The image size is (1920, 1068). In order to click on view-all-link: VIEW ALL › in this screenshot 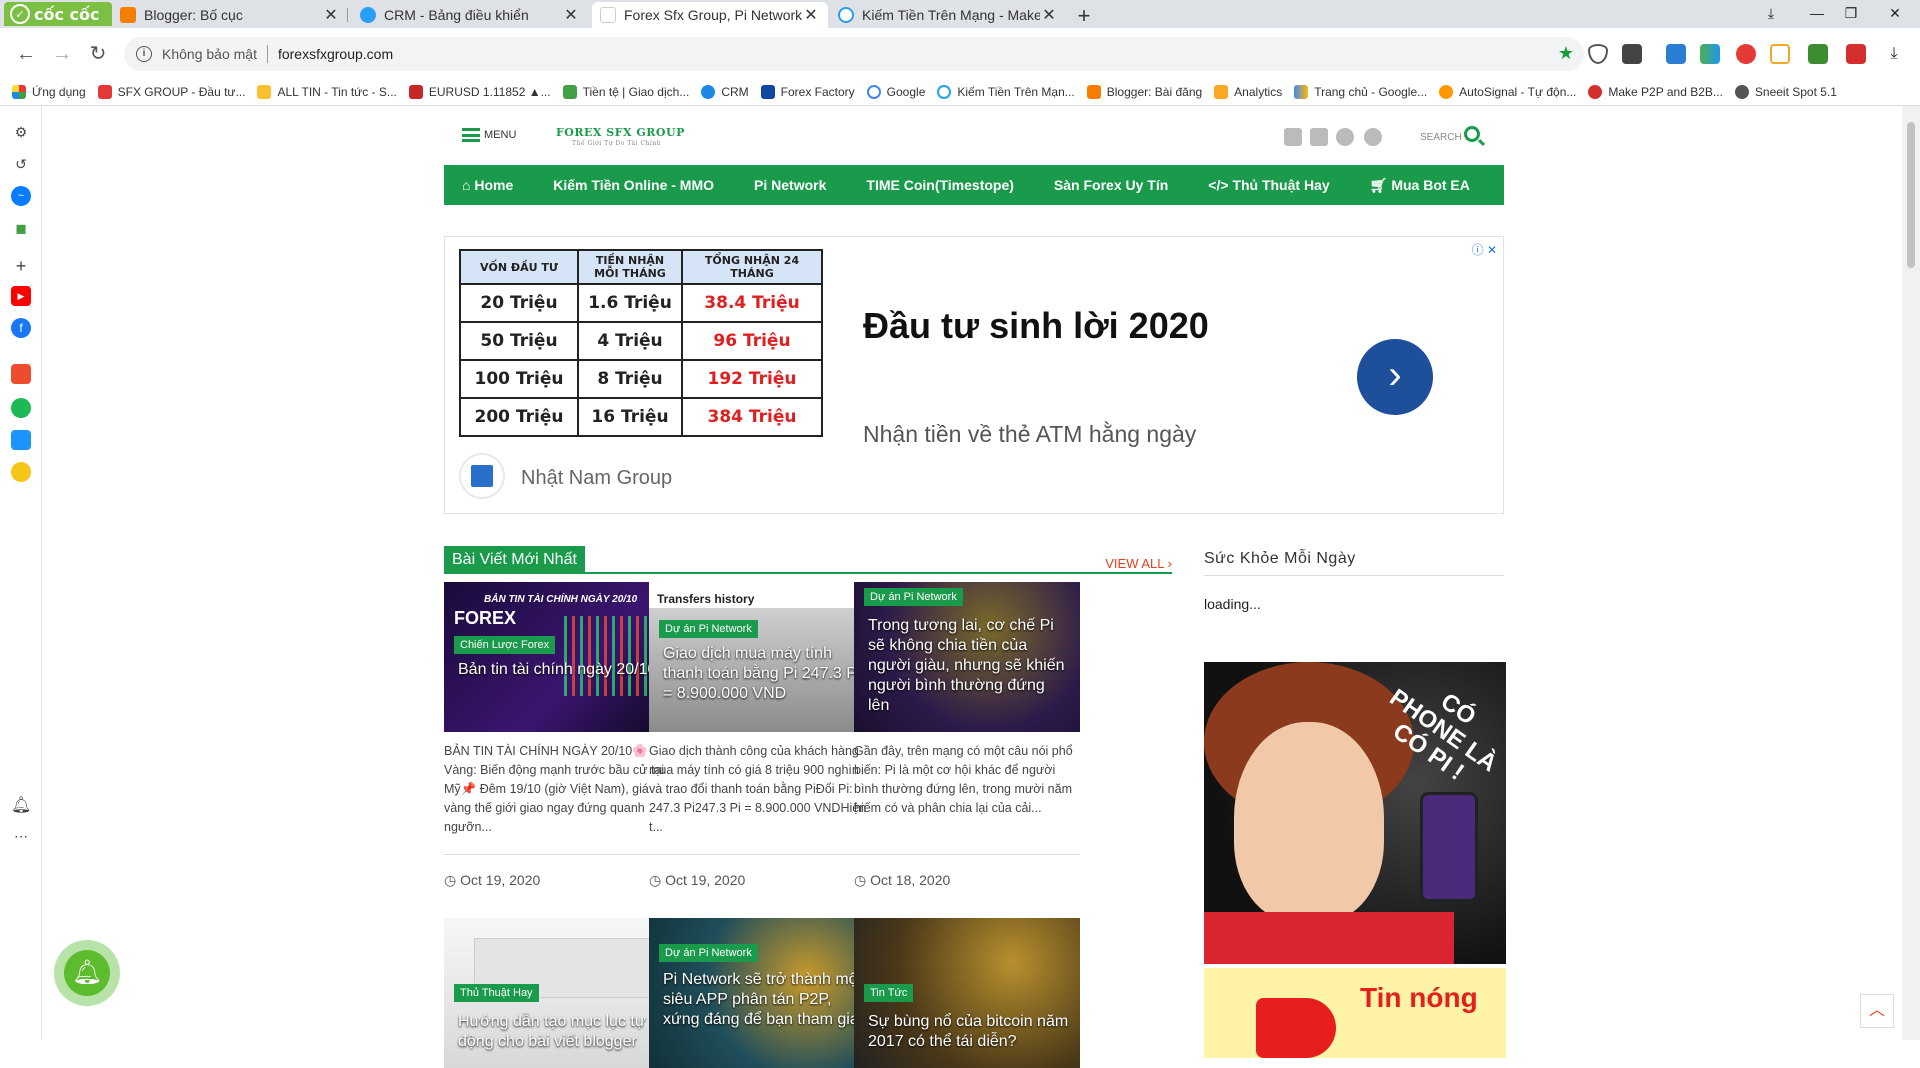, I will do `click(1138, 563)`.